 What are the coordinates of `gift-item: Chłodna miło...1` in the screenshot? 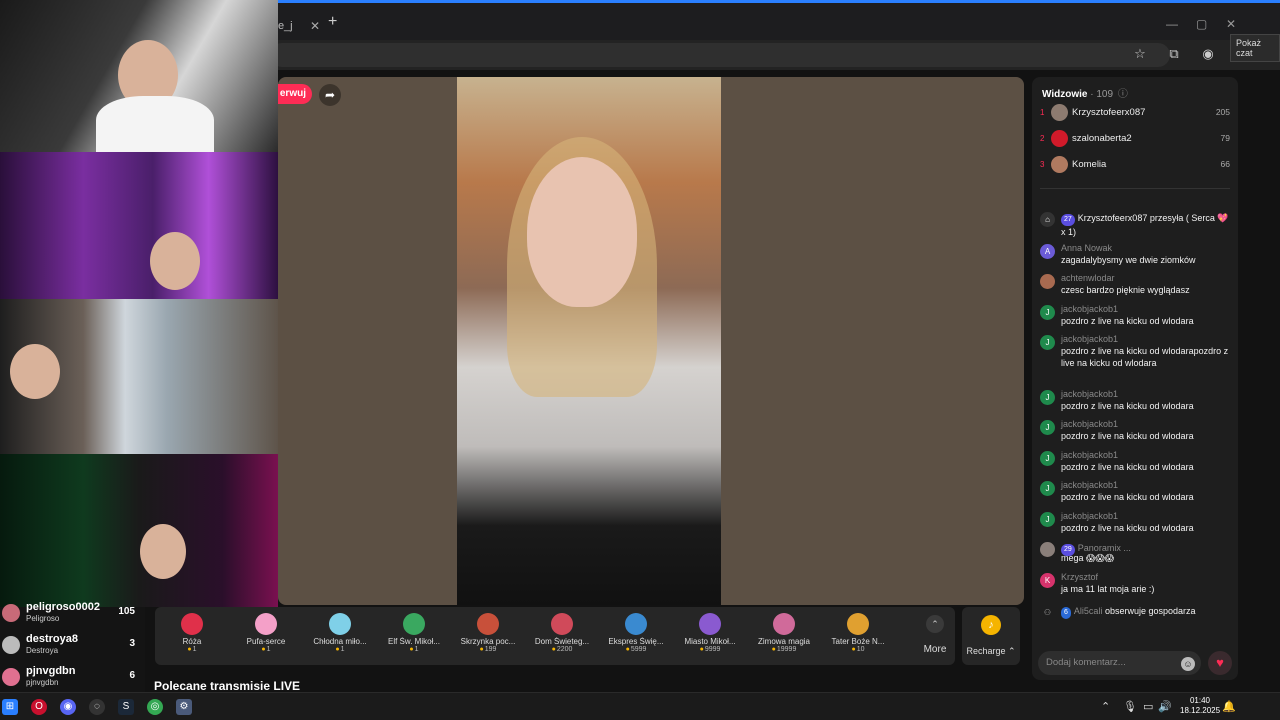 It's located at (340, 636).